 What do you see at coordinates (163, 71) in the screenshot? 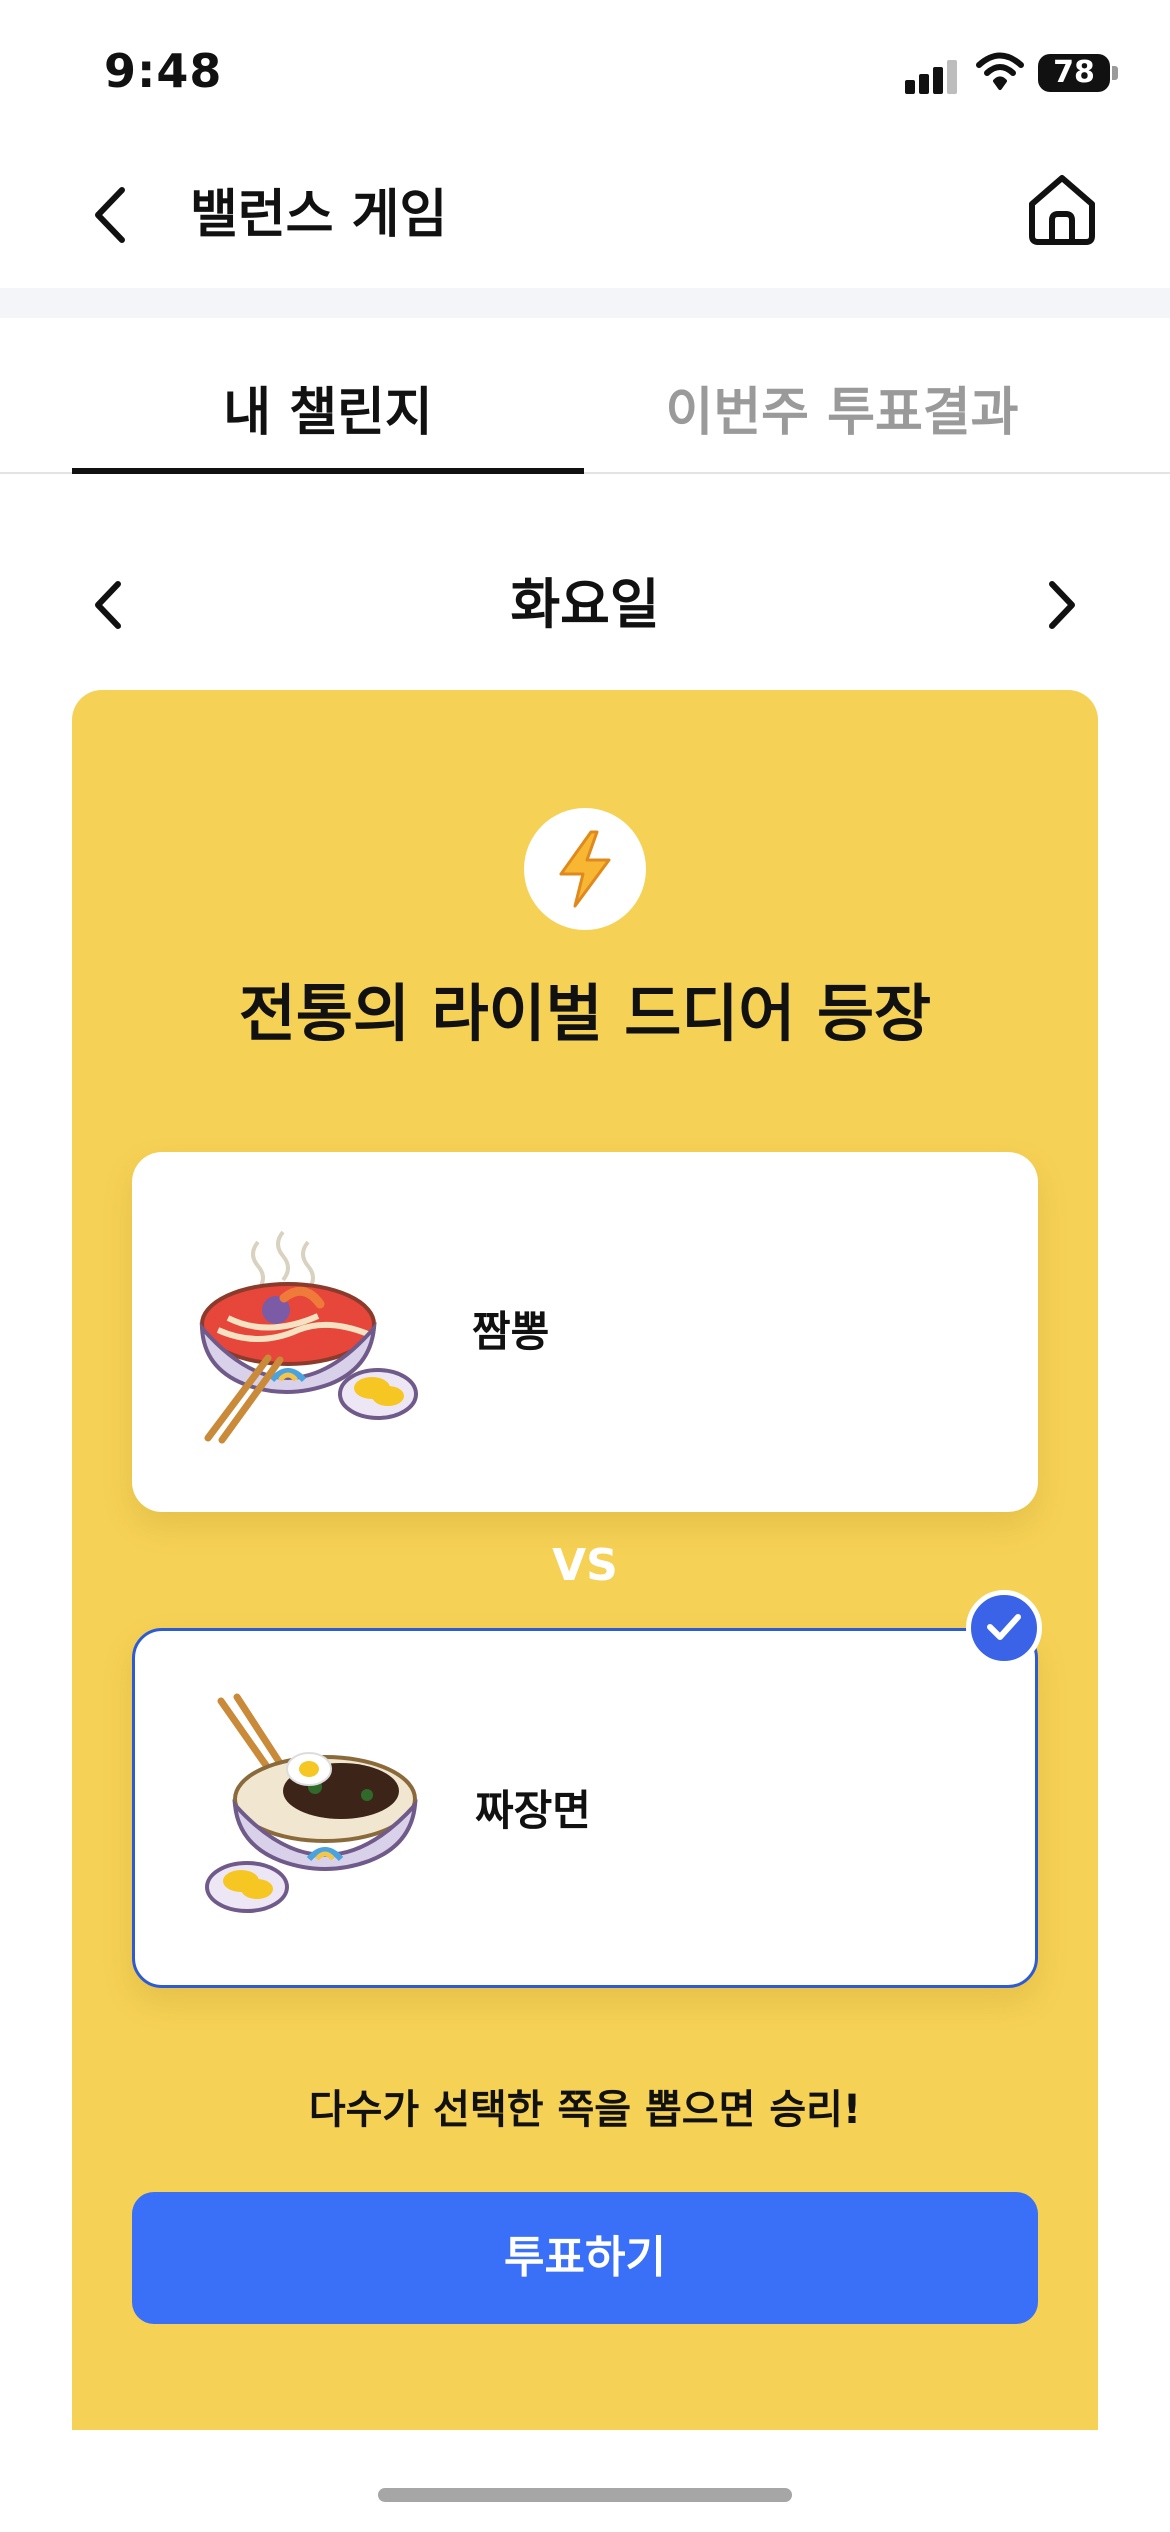
I see `status-time: 9:48` at bounding box center [163, 71].